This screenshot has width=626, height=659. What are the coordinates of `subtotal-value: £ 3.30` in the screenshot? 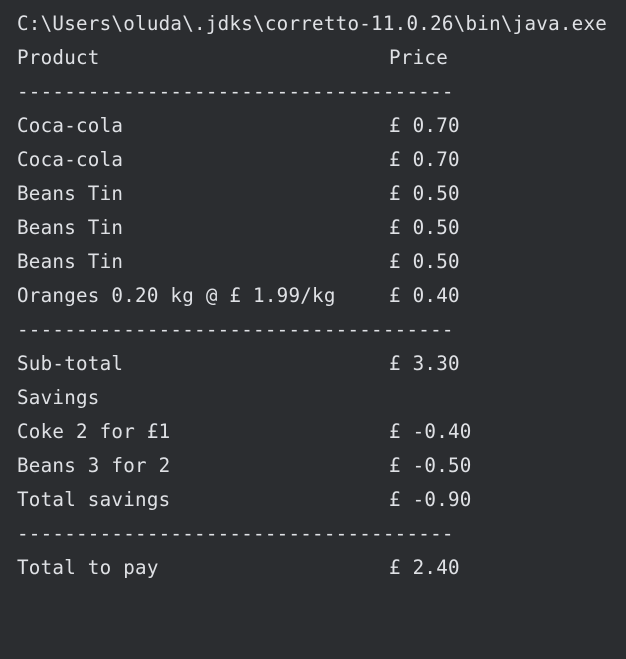 It's located at (424, 363).